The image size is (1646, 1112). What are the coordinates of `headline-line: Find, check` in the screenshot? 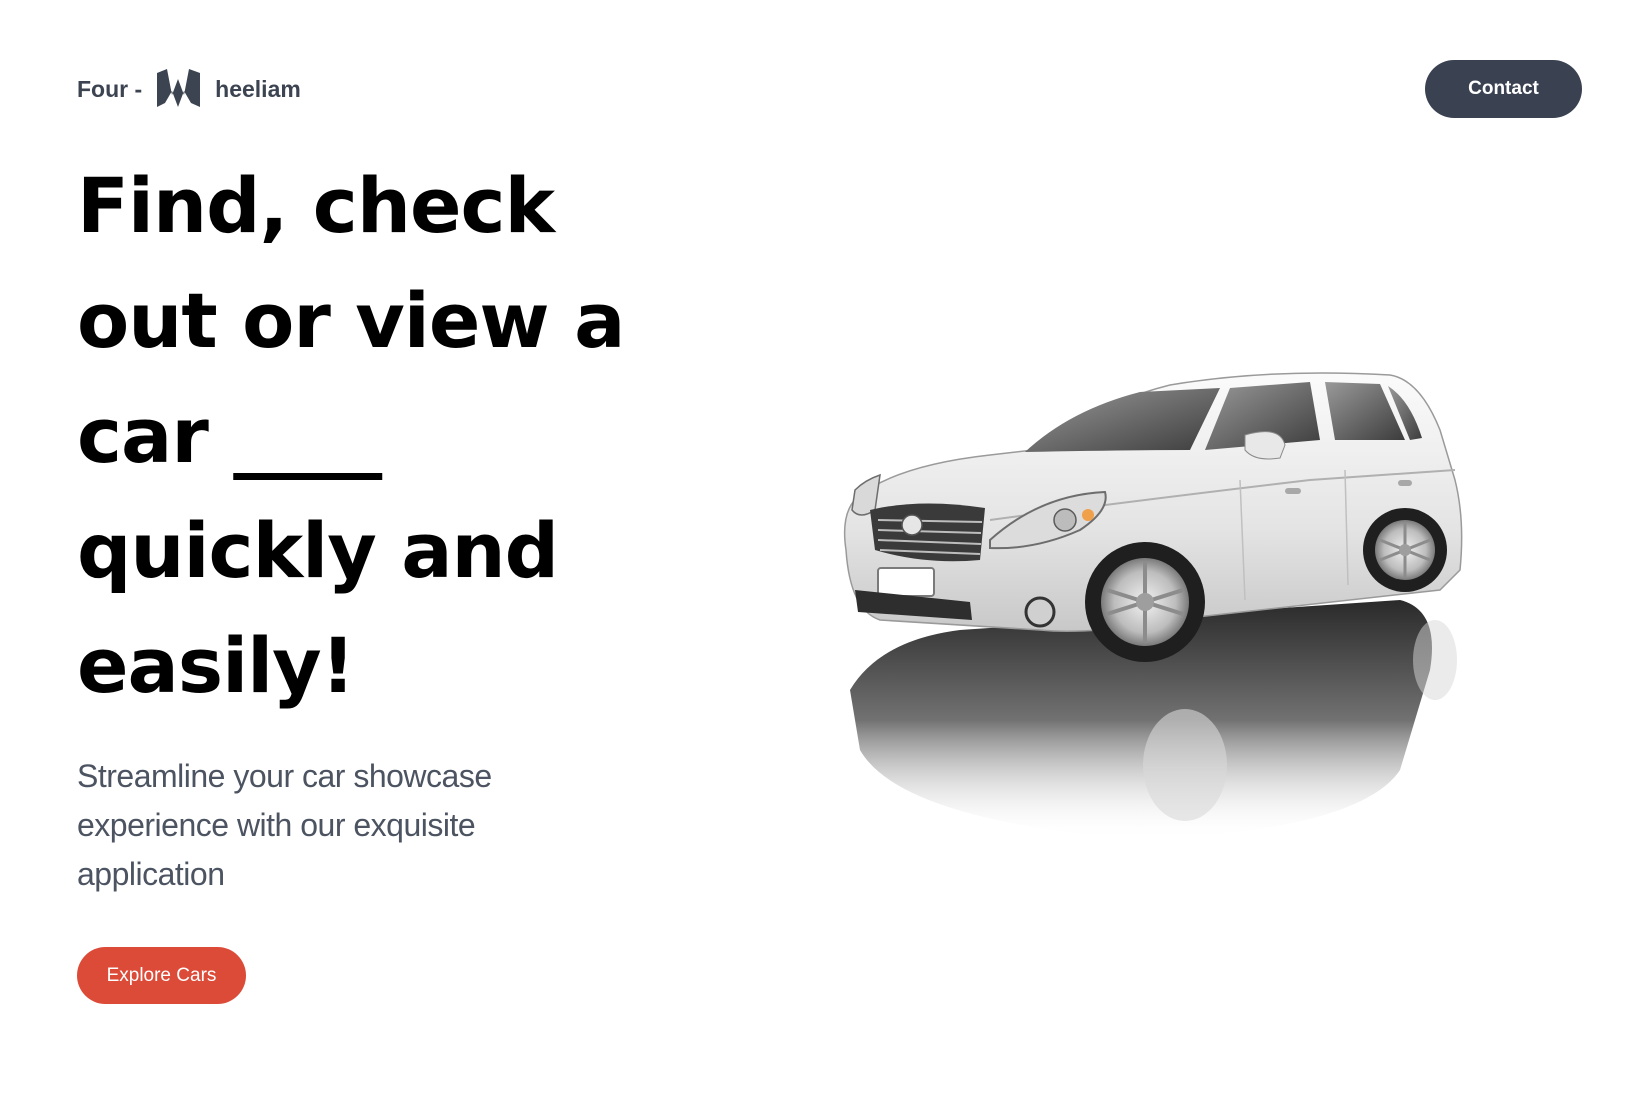 It's located at (316, 205).